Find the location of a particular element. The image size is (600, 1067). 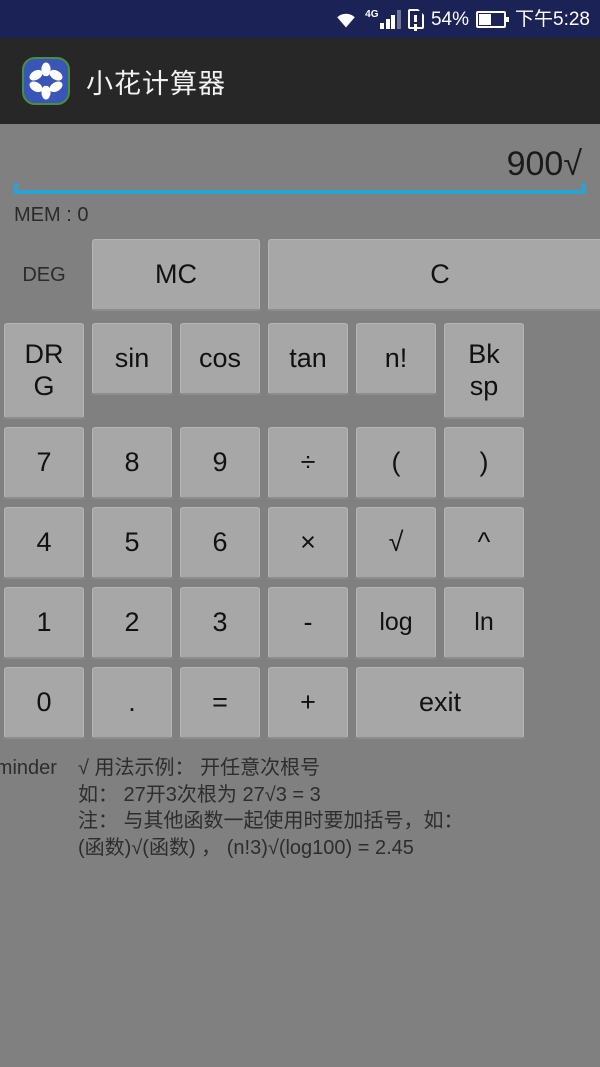

digit-3-button: 3 is located at coordinates (220, 623).